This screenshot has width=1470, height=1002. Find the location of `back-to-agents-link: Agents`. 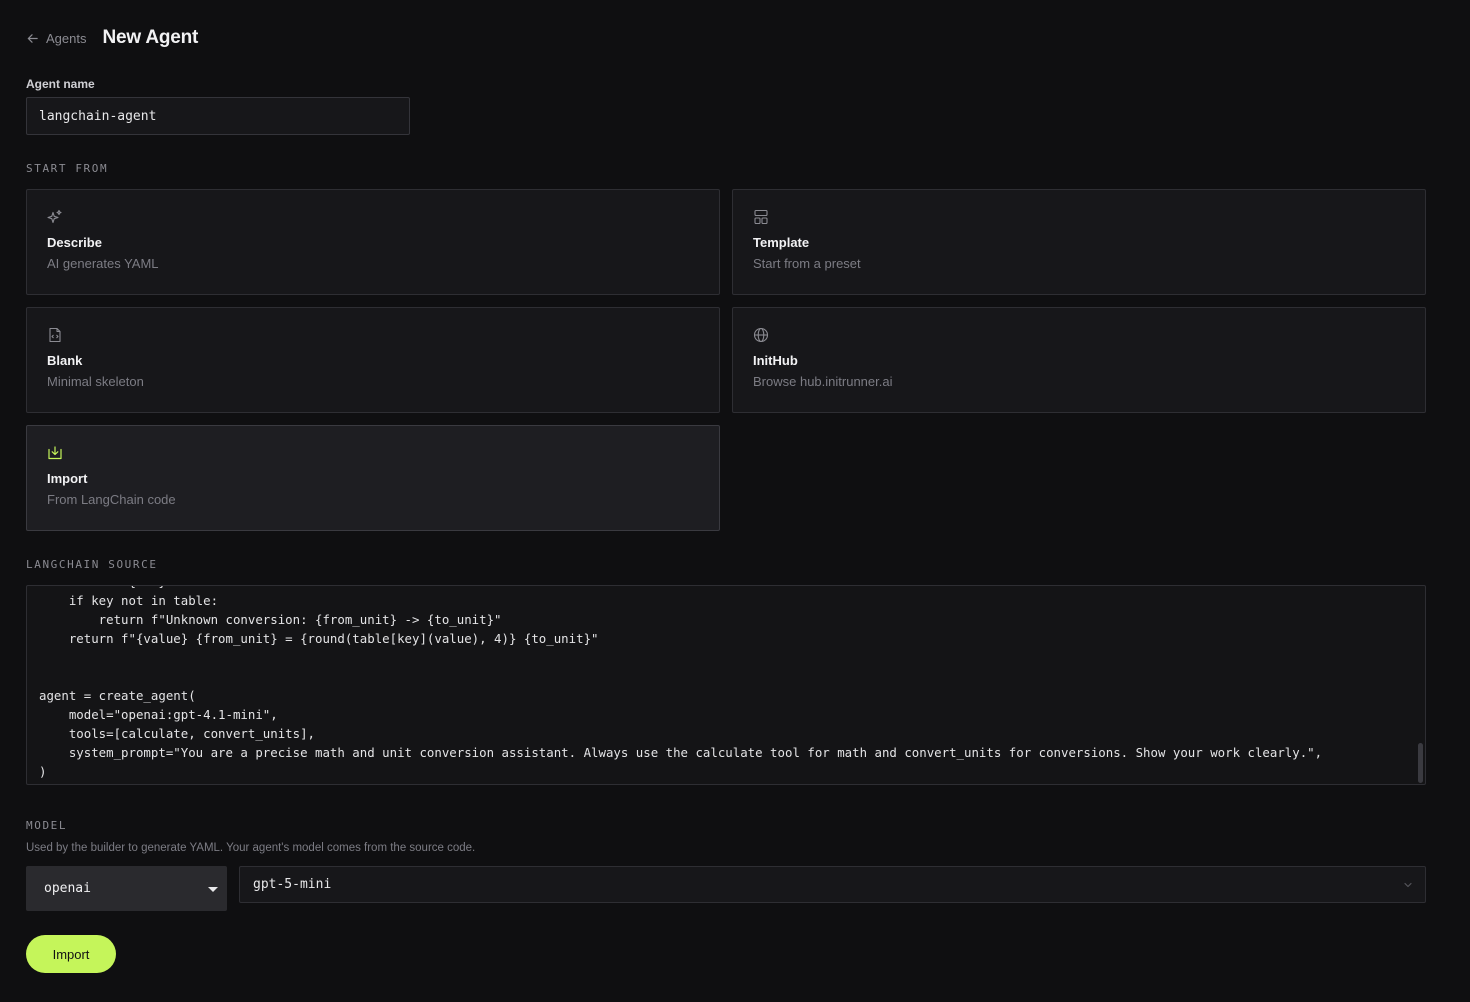

back-to-agents-link: Agents is located at coordinates (56, 38).